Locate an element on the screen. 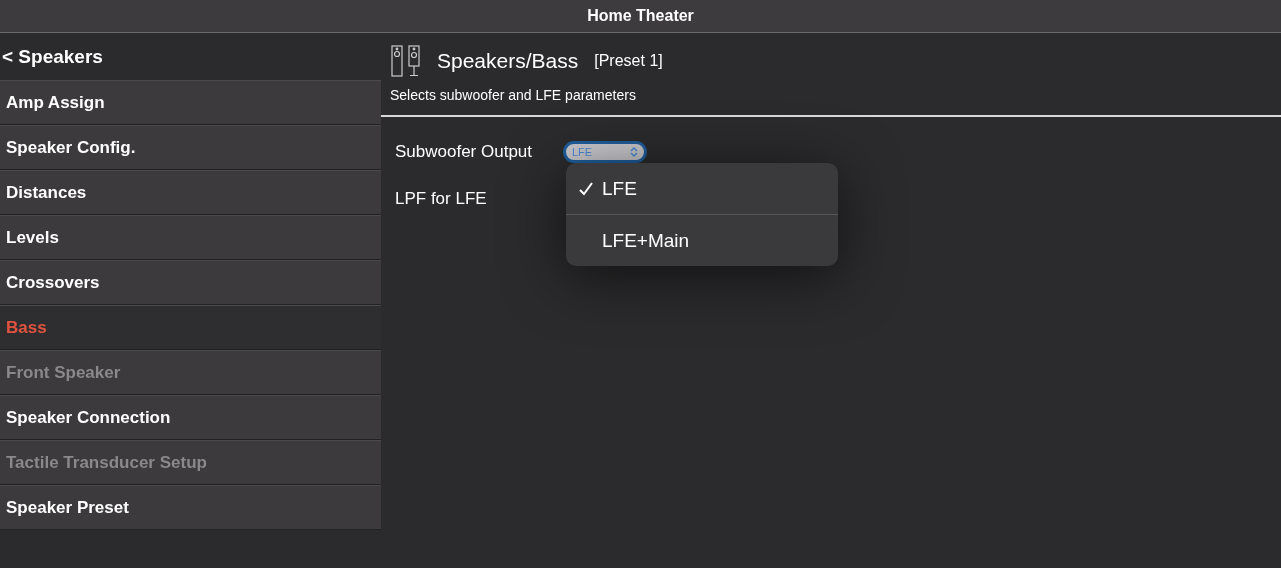  menu-option: LFE is located at coordinates (702, 189).